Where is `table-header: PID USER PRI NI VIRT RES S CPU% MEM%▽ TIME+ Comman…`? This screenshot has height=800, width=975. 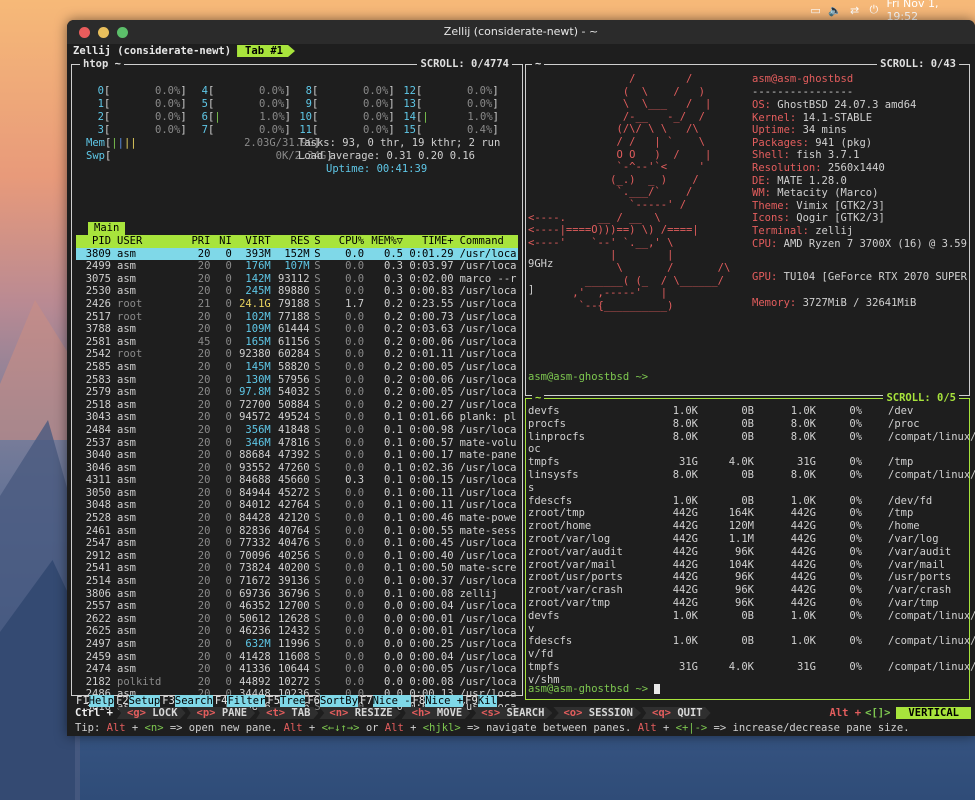
table-header: PID USER PRI NI VIRT RES S CPU% MEM%▽ TIME+ Comman… is located at coordinates (297, 241).